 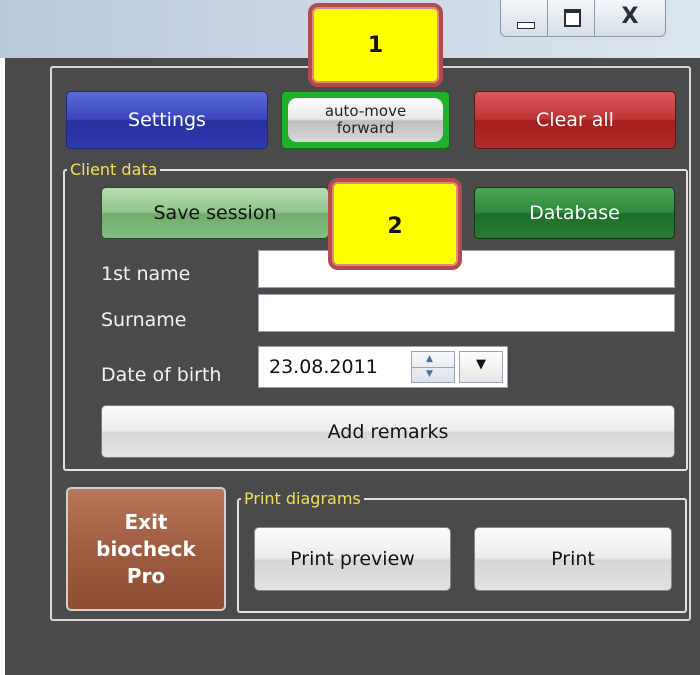 What do you see at coordinates (575, 120) in the screenshot?
I see `clear-all-button: Clear all` at bounding box center [575, 120].